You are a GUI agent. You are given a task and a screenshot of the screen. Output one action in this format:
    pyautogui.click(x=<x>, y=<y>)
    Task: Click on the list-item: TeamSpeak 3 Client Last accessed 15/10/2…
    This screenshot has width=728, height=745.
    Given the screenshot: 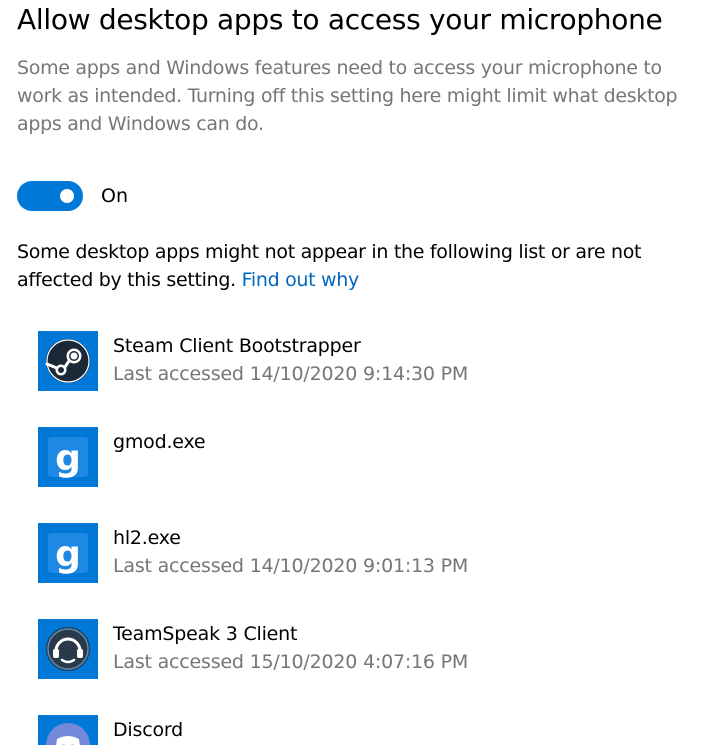 What is the action you would take?
    pyautogui.click(x=373, y=649)
    